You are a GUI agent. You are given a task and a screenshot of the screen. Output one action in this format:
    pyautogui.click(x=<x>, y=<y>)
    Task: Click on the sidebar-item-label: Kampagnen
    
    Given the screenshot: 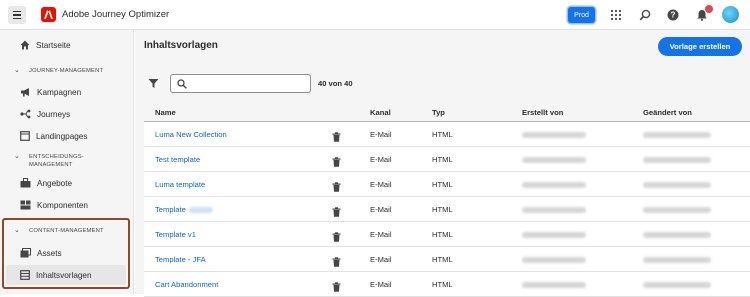 What is the action you would take?
    pyautogui.click(x=59, y=92)
    